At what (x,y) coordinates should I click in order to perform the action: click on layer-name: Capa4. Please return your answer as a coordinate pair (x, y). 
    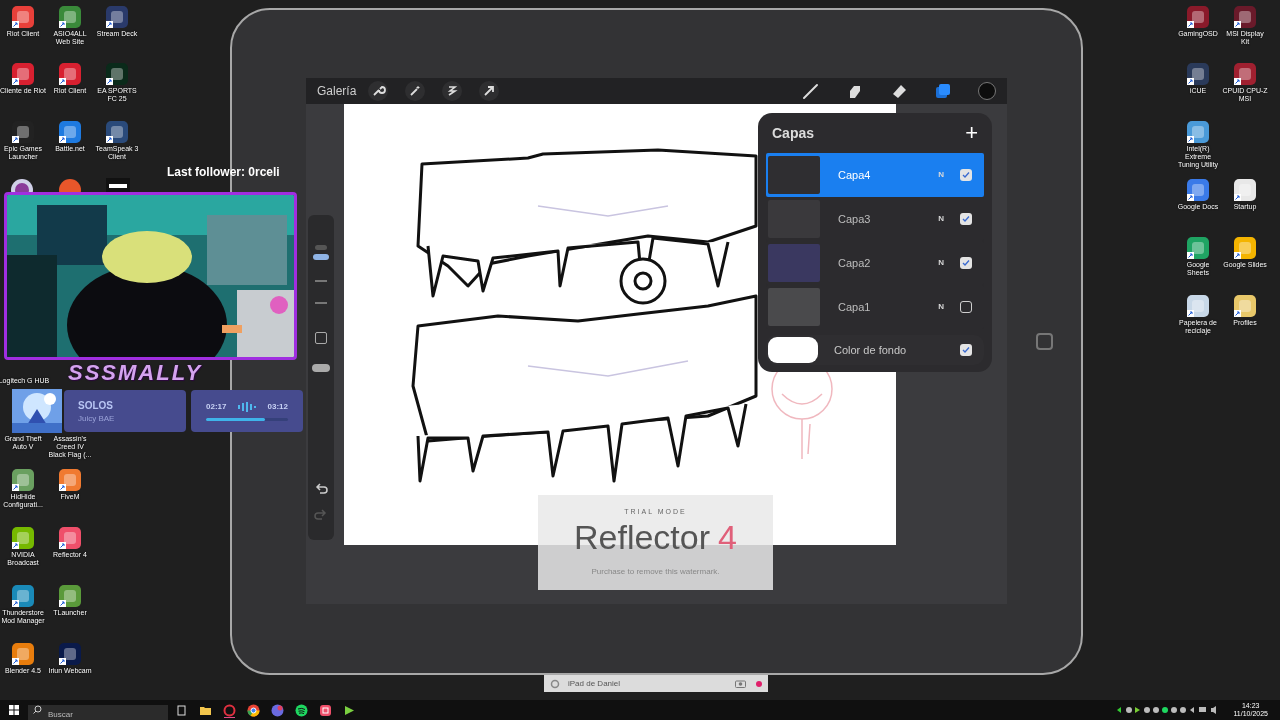
    Looking at the image, I should click on (855, 175).